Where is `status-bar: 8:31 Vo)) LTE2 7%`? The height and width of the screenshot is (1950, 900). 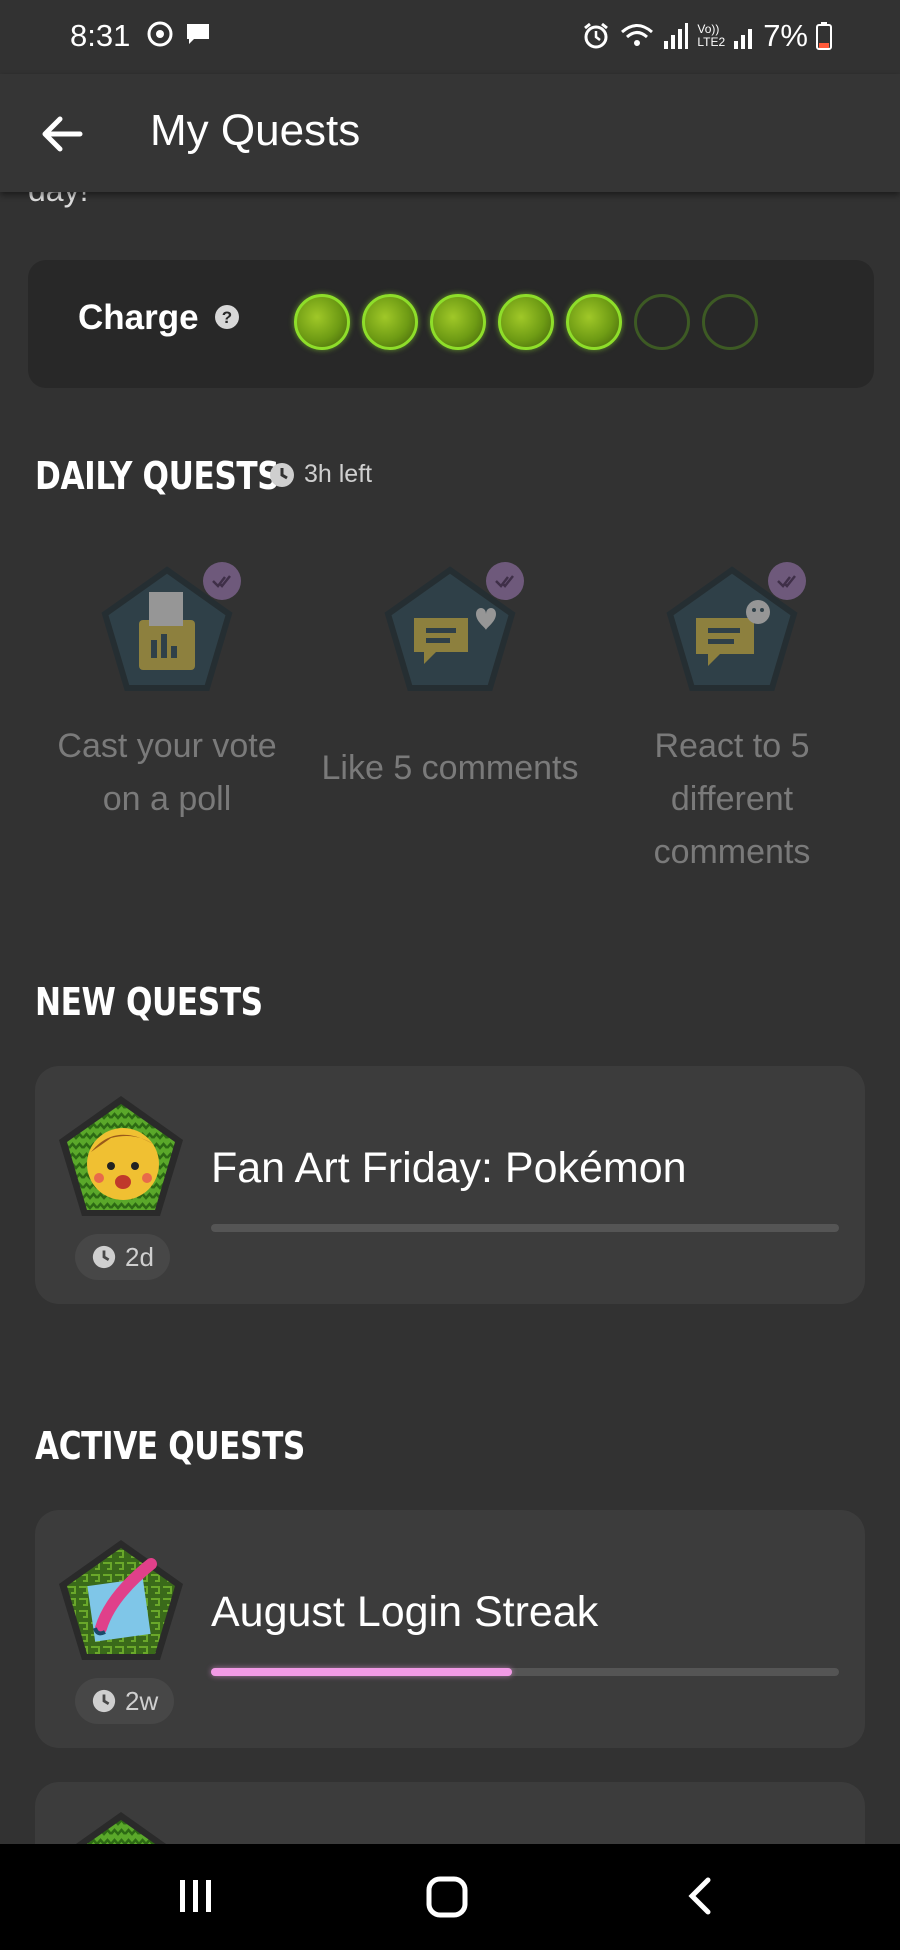 status-bar: 8:31 Vo)) LTE2 7% is located at coordinates (450, 37).